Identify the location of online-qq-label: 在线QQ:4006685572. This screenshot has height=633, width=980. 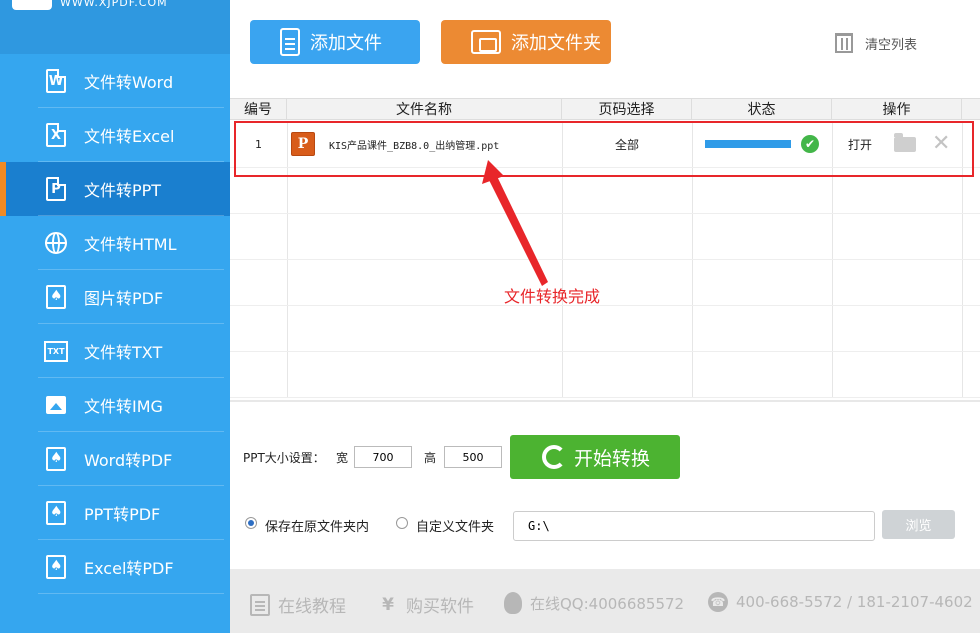
(607, 603).